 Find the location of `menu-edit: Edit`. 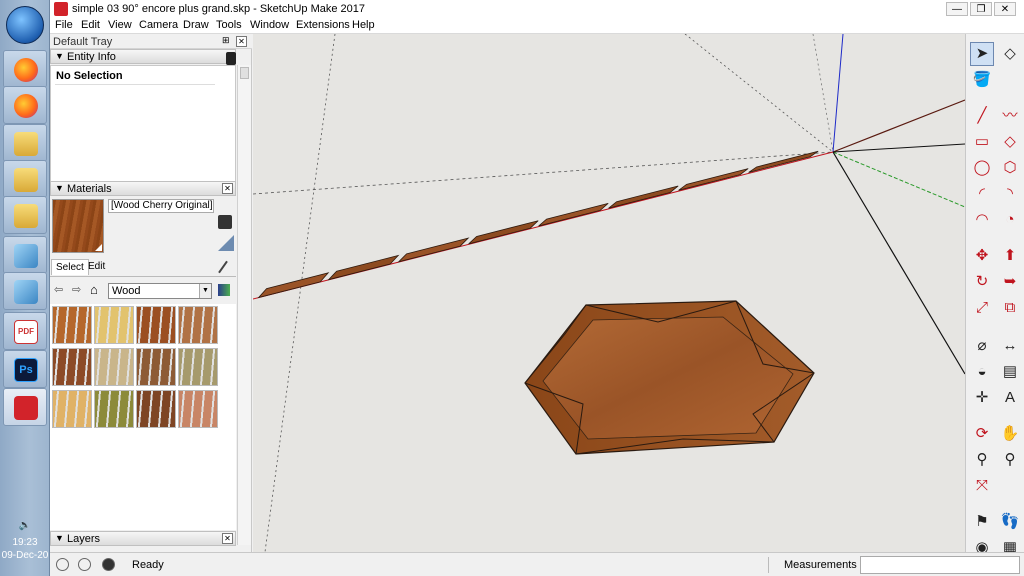

menu-edit: Edit is located at coordinates (90, 25).